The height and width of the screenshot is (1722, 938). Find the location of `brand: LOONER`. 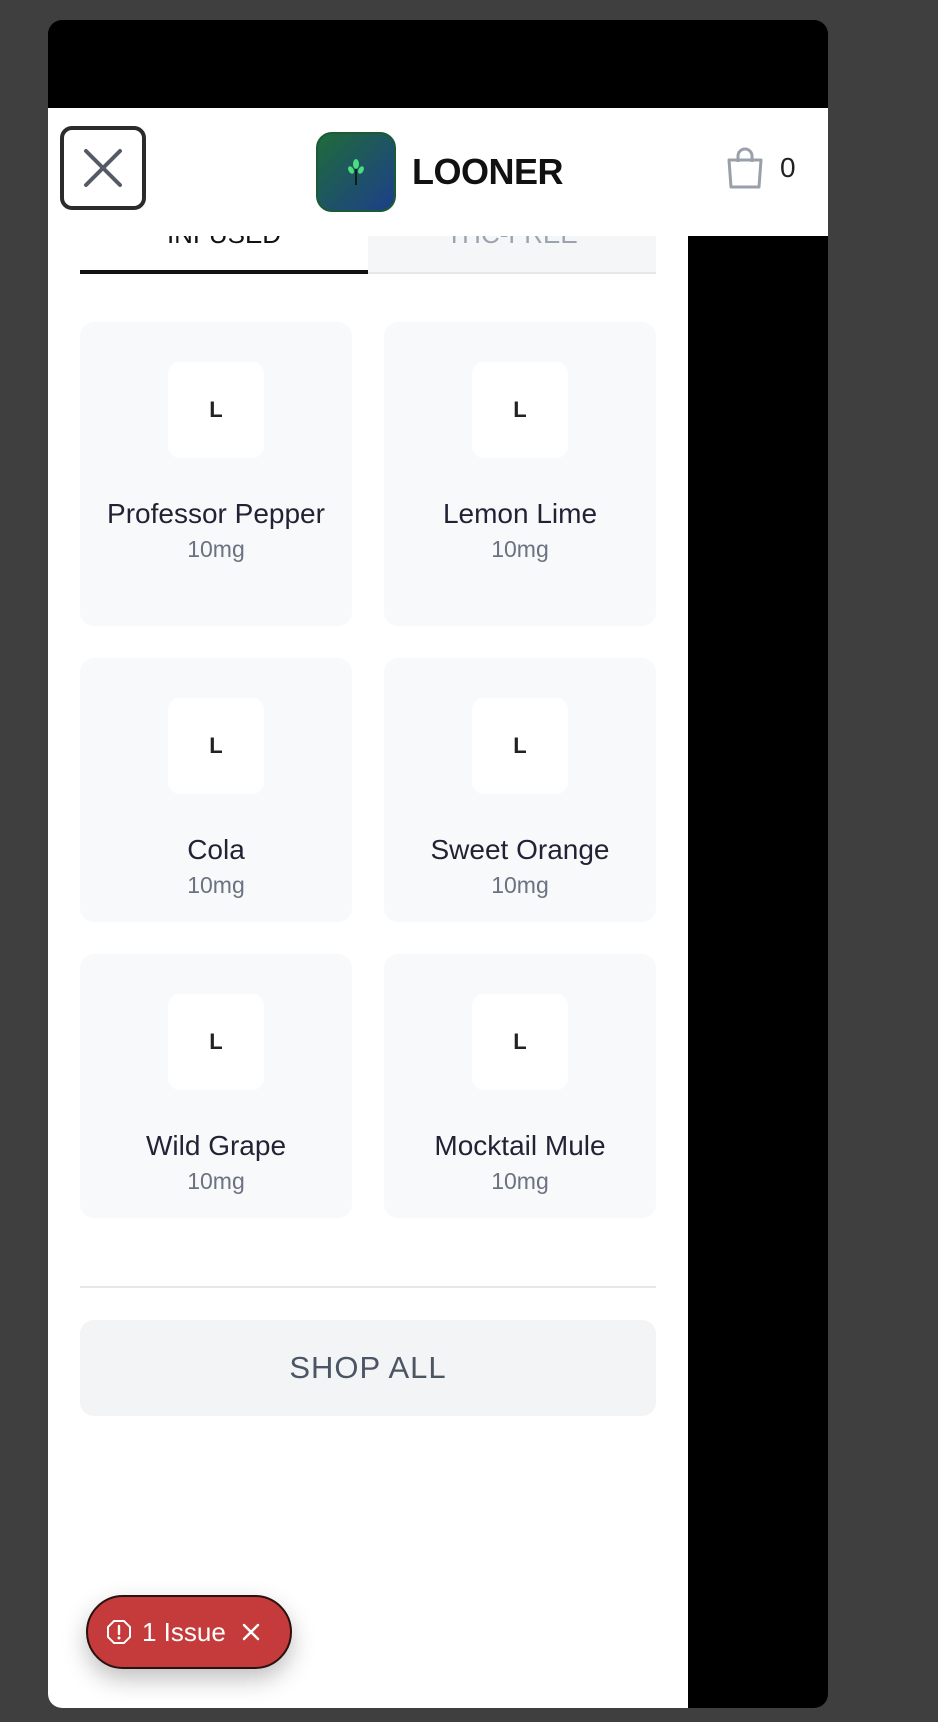

brand: LOONER is located at coordinates (440, 172).